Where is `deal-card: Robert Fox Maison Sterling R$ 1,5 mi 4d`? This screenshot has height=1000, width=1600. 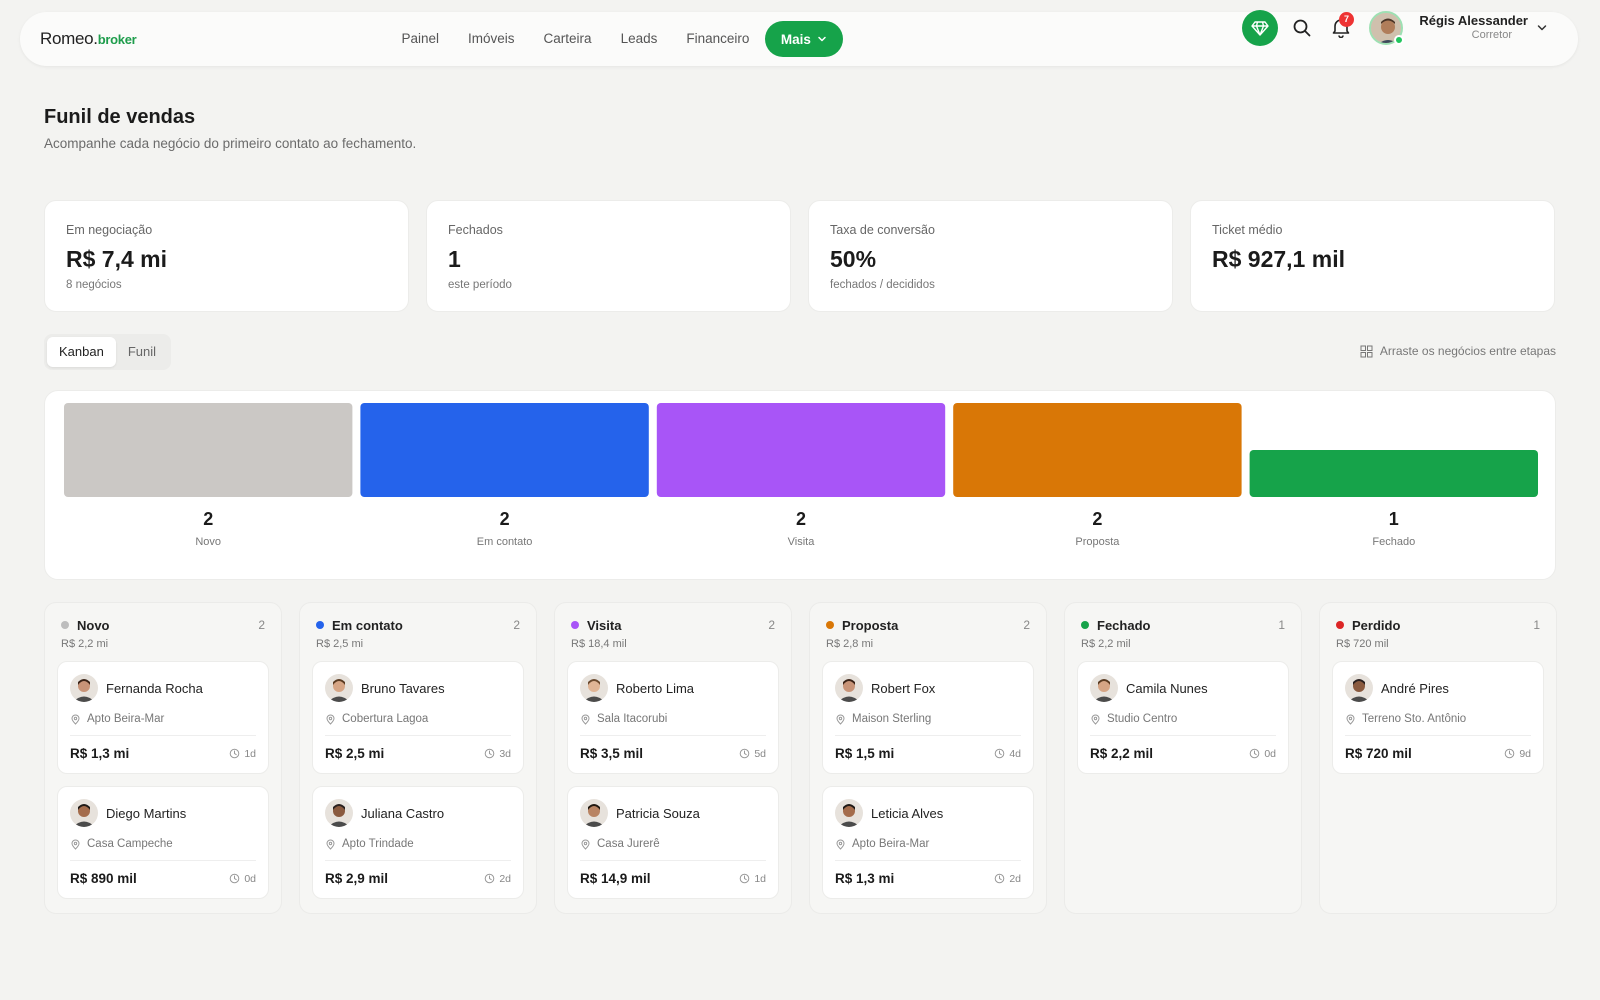
deal-card: Robert Fox Maison Sterling R$ 1,5 mi 4d is located at coordinates (928, 717).